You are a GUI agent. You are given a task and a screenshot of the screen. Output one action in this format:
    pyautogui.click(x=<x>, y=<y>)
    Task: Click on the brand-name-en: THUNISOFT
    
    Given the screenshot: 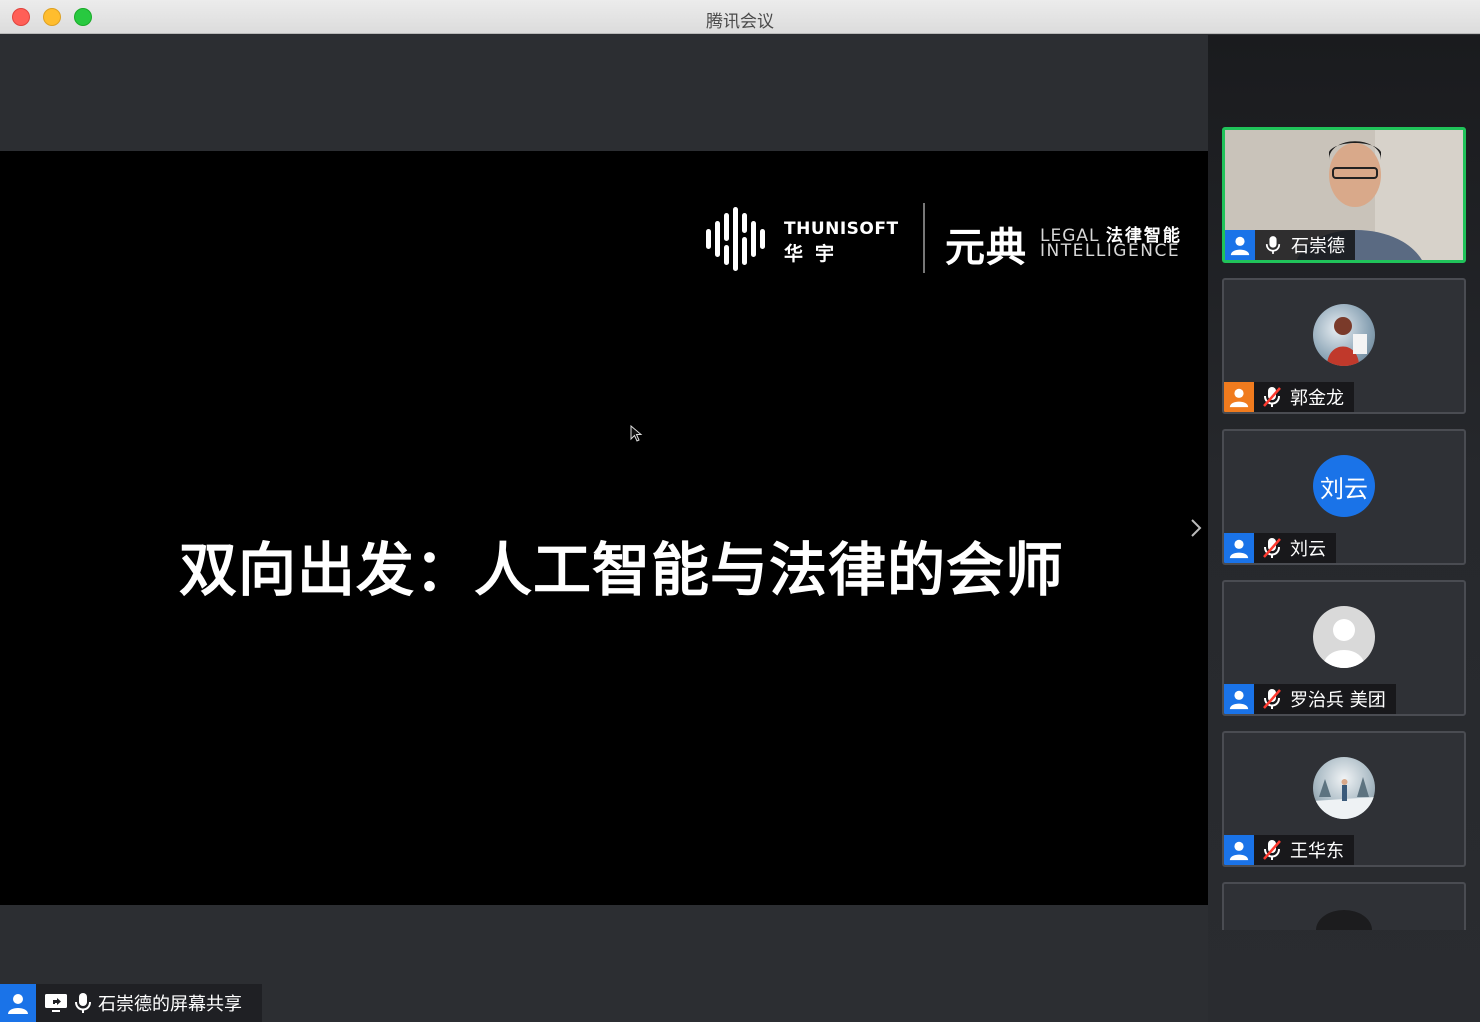 What is the action you would take?
    pyautogui.click(x=841, y=229)
    